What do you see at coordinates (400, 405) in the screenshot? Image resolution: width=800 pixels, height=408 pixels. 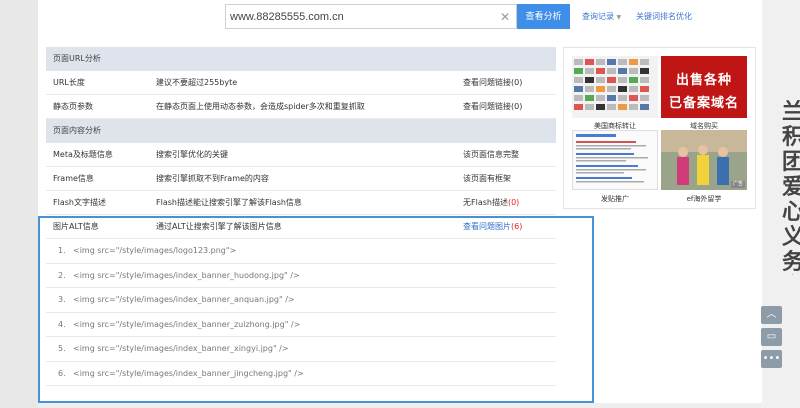 I see `footer-divider` at bounding box center [400, 405].